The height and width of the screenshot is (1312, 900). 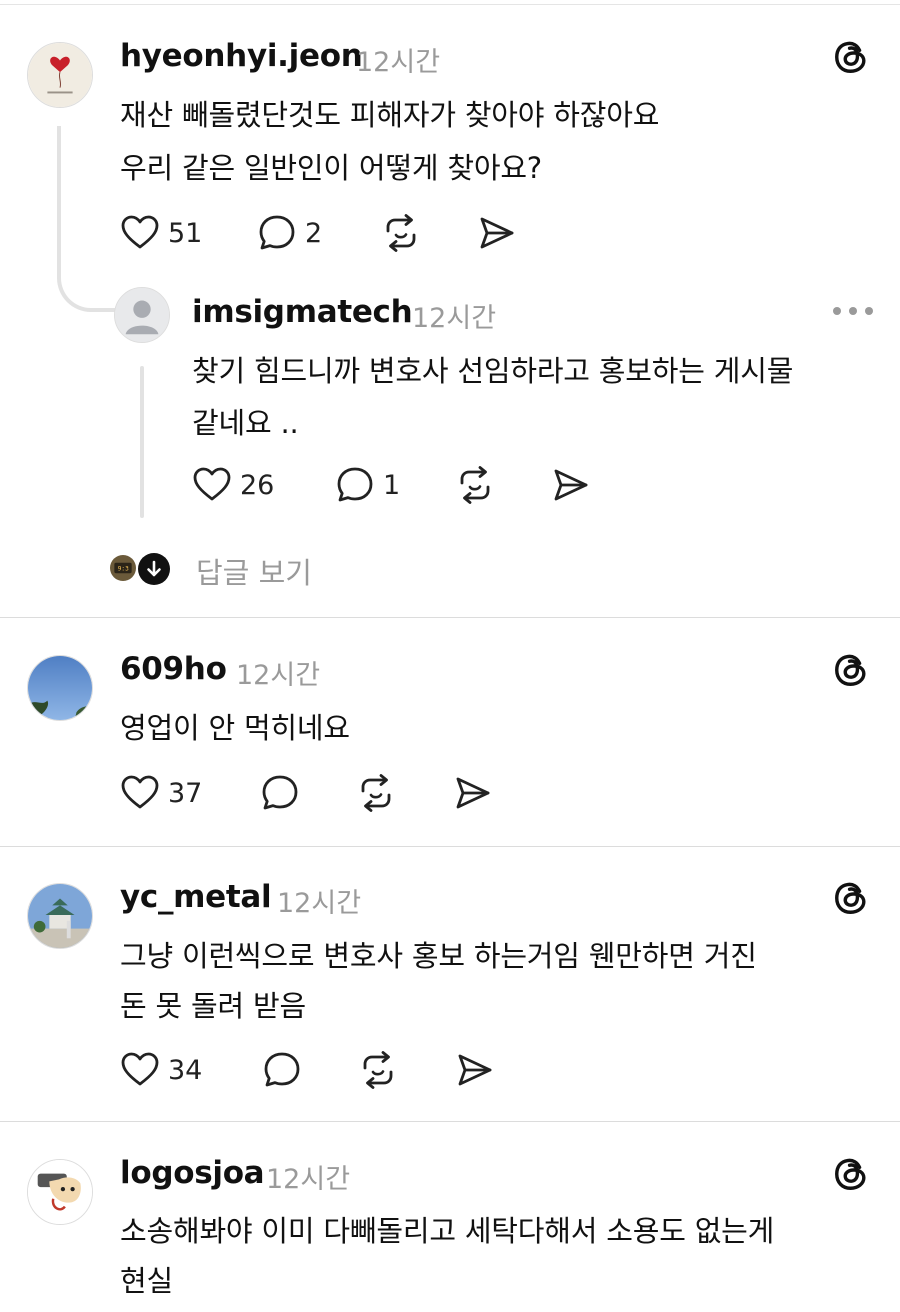 What do you see at coordinates (161, 1070) in the screenshot?
I see `like-button: 34` at bounding box center [161, 1070].